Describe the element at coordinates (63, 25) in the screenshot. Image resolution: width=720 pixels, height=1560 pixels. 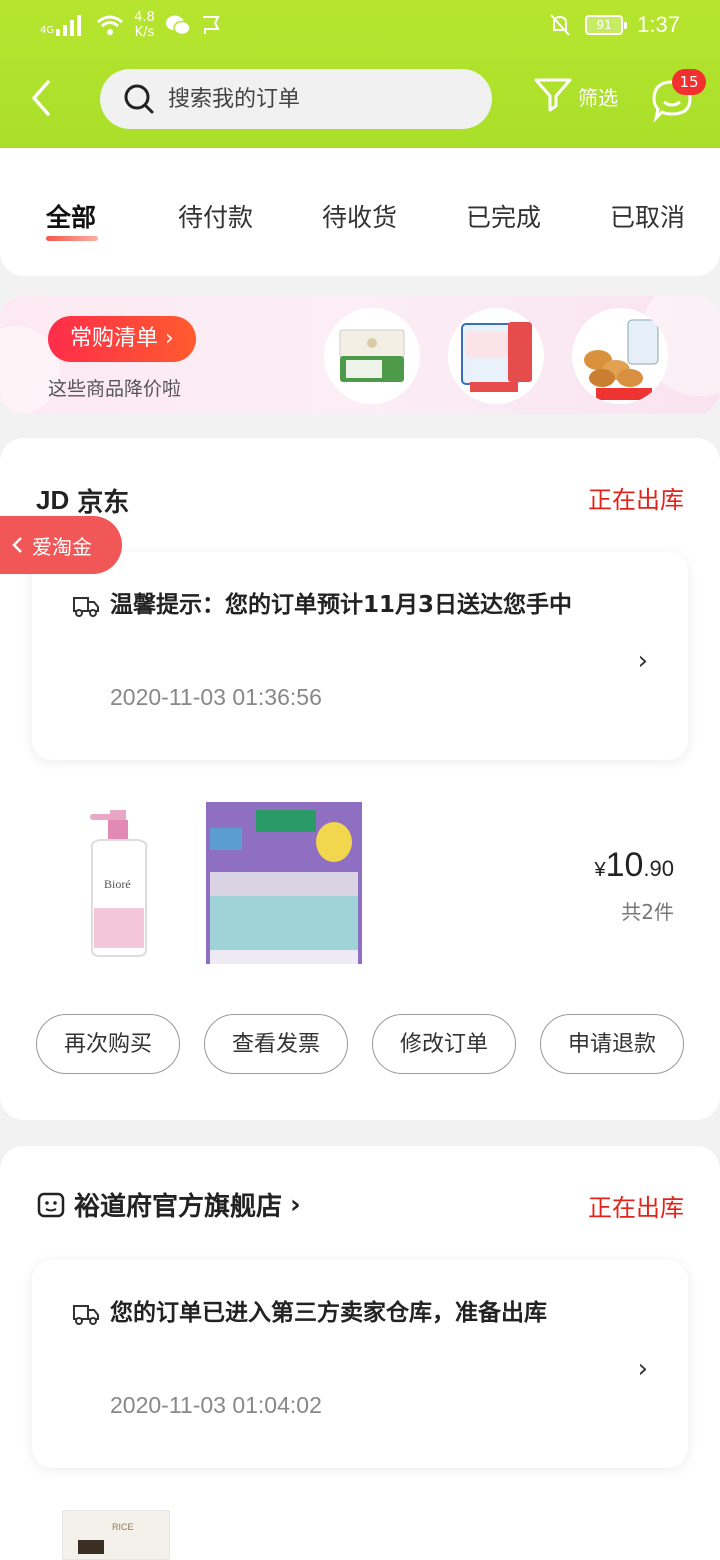
I see `signal-icon: 4G` at that location.